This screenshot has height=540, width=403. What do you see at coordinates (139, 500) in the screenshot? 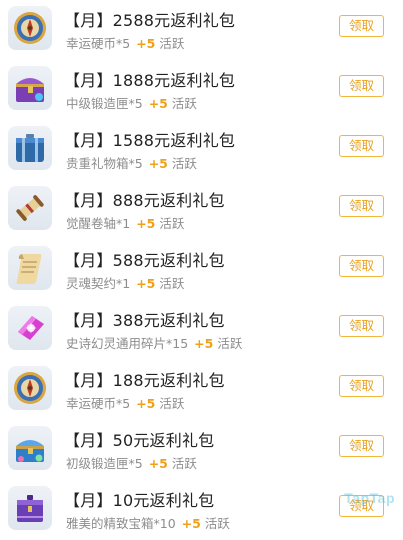
I see `item-title: 【月】10元返利礼包` at bounding box center [139, 500].